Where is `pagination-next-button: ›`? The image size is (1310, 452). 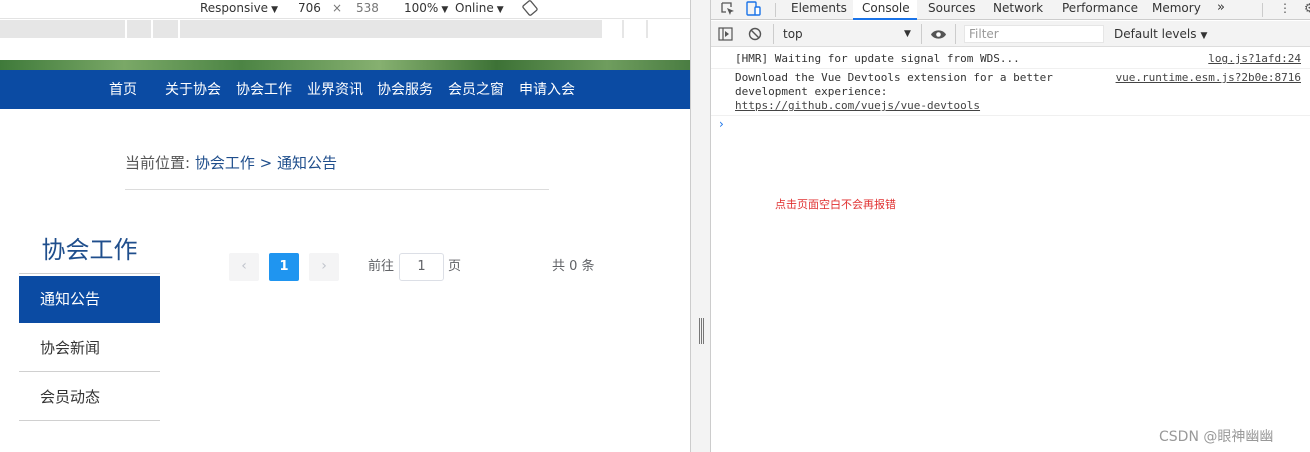 pagination-next-button: › is located at coordinates (324, 267).